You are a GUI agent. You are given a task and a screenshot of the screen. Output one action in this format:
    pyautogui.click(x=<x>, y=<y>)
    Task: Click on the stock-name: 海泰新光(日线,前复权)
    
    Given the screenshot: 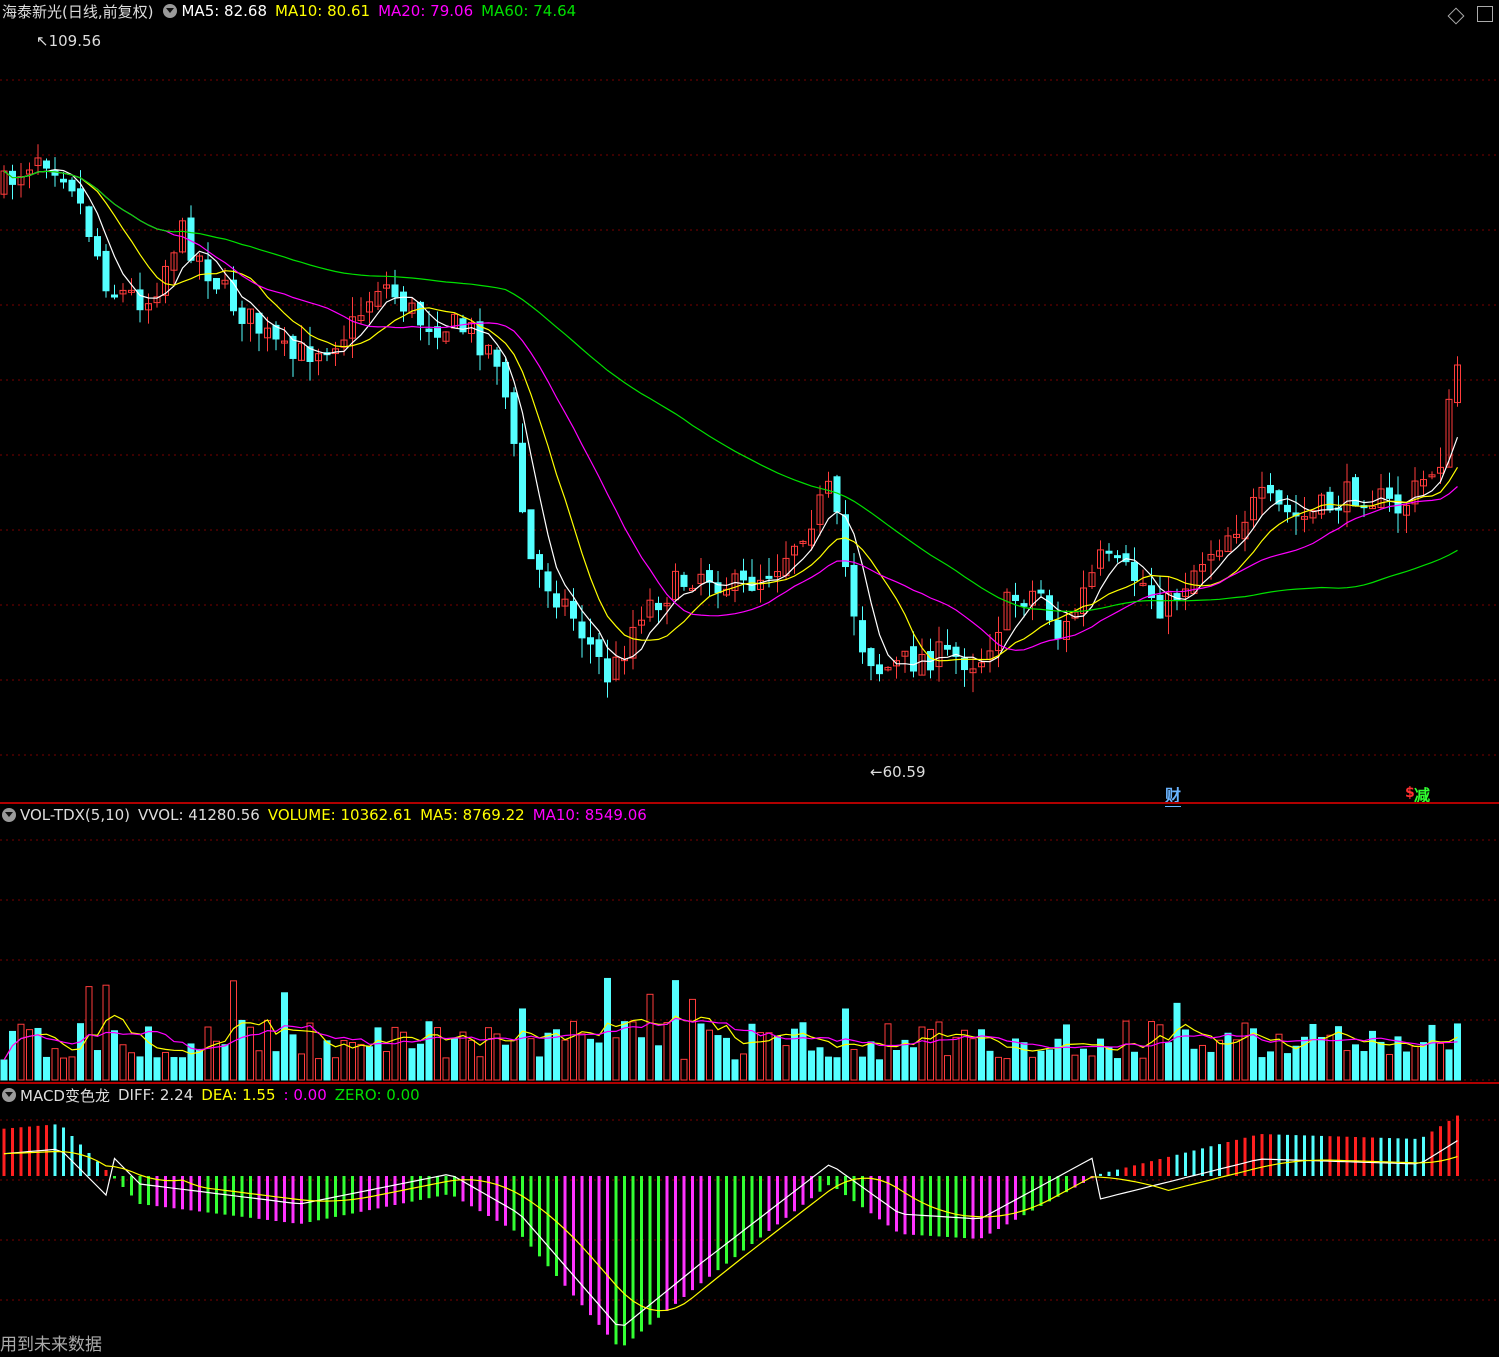 What is the action you would take?
    pyautogui.click(x=78, y=11)
    